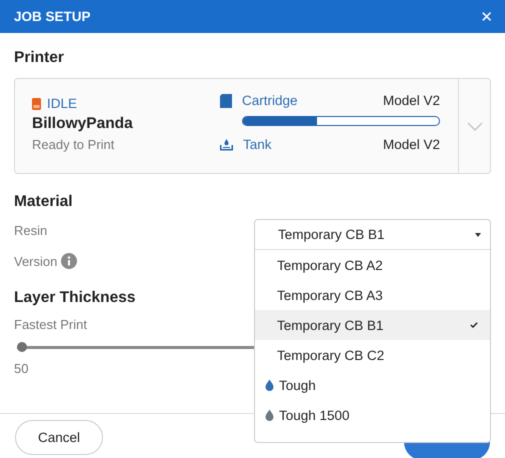 This screenshot has width=505, height=458. What do you see at coordinates (39, 58) in the screenshot?
I see `section-heading: Printer` at bounding box center [39, 58].